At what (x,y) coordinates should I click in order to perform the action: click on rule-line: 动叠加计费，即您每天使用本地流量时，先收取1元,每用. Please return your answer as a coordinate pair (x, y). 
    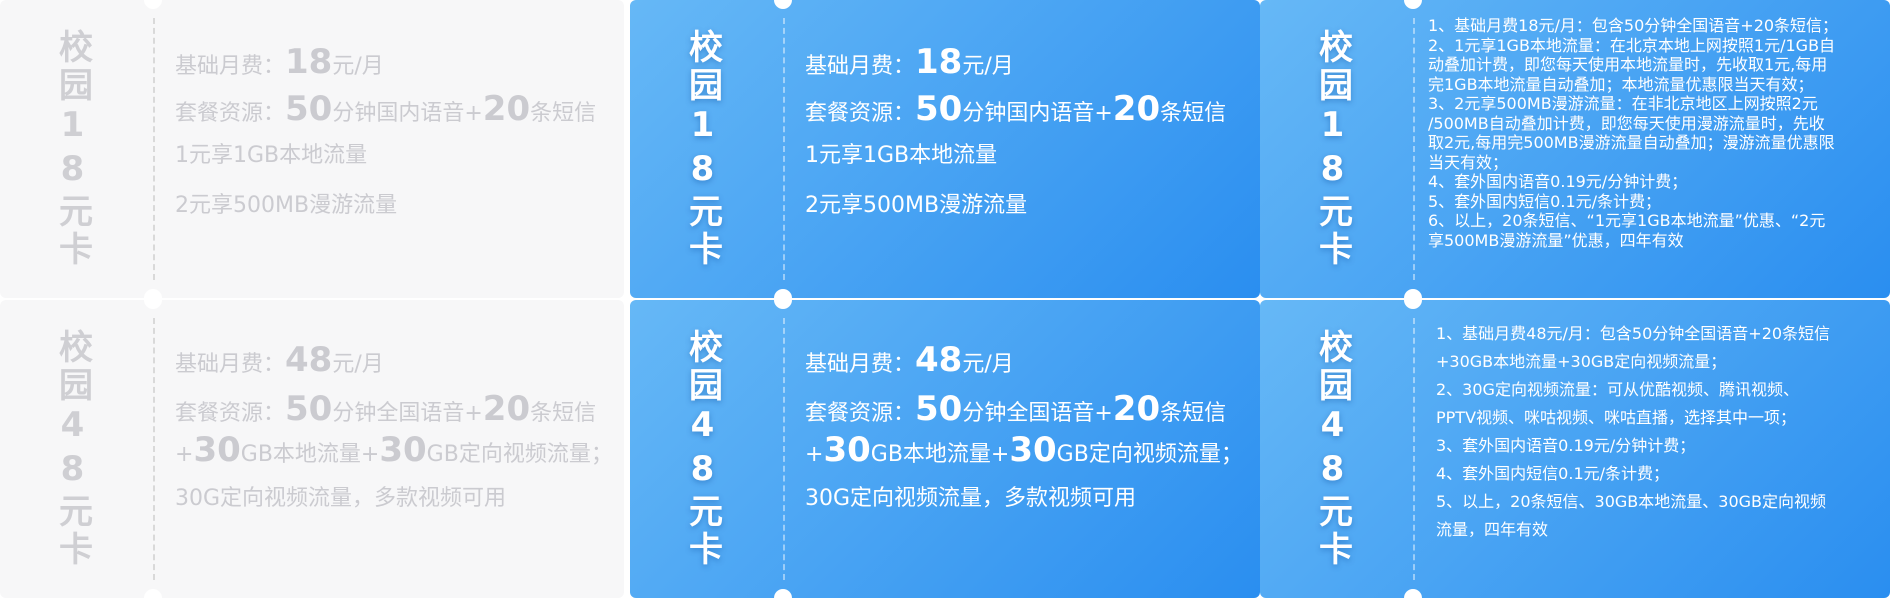
    Looking at the image, I should click on (1628, 64).